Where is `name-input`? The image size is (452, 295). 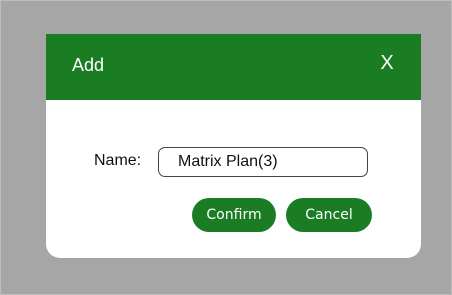
name-input is located at coordinates (263, 162).